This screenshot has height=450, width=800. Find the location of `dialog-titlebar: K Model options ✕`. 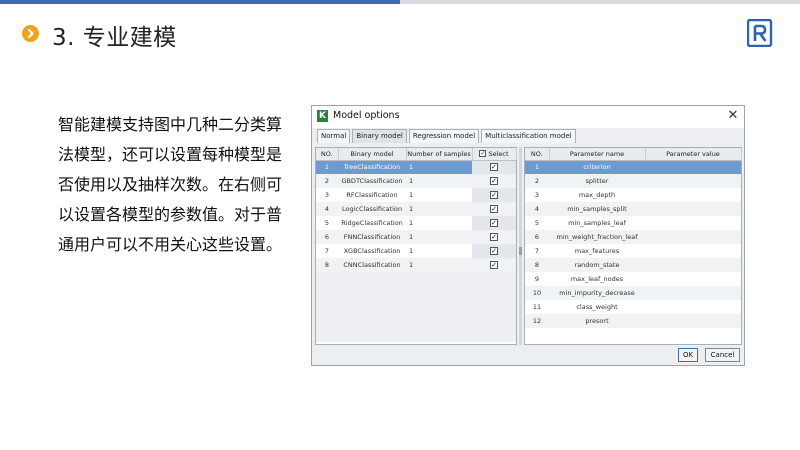

dialog-titlebar: K Model options ✕ is located at coordinates (528, 117).